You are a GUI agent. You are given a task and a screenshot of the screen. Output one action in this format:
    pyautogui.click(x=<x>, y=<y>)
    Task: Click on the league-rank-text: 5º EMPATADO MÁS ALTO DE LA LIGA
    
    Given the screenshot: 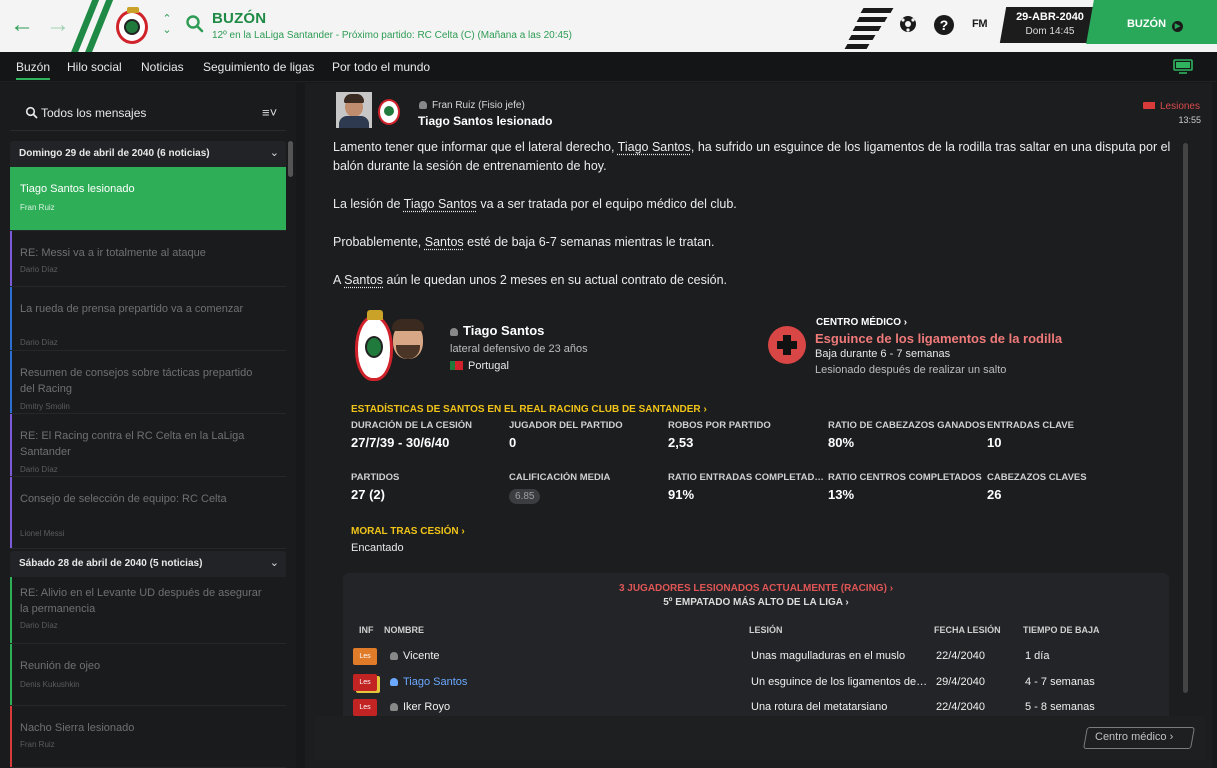 What is the action you would take?
    pyautogui.click(x=753, y=602)
    